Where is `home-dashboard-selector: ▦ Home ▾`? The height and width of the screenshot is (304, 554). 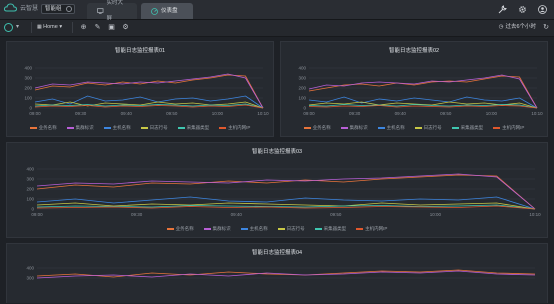 home-dashboard-selector: ▦ Home ▾ is located at coordinates (52, 27).